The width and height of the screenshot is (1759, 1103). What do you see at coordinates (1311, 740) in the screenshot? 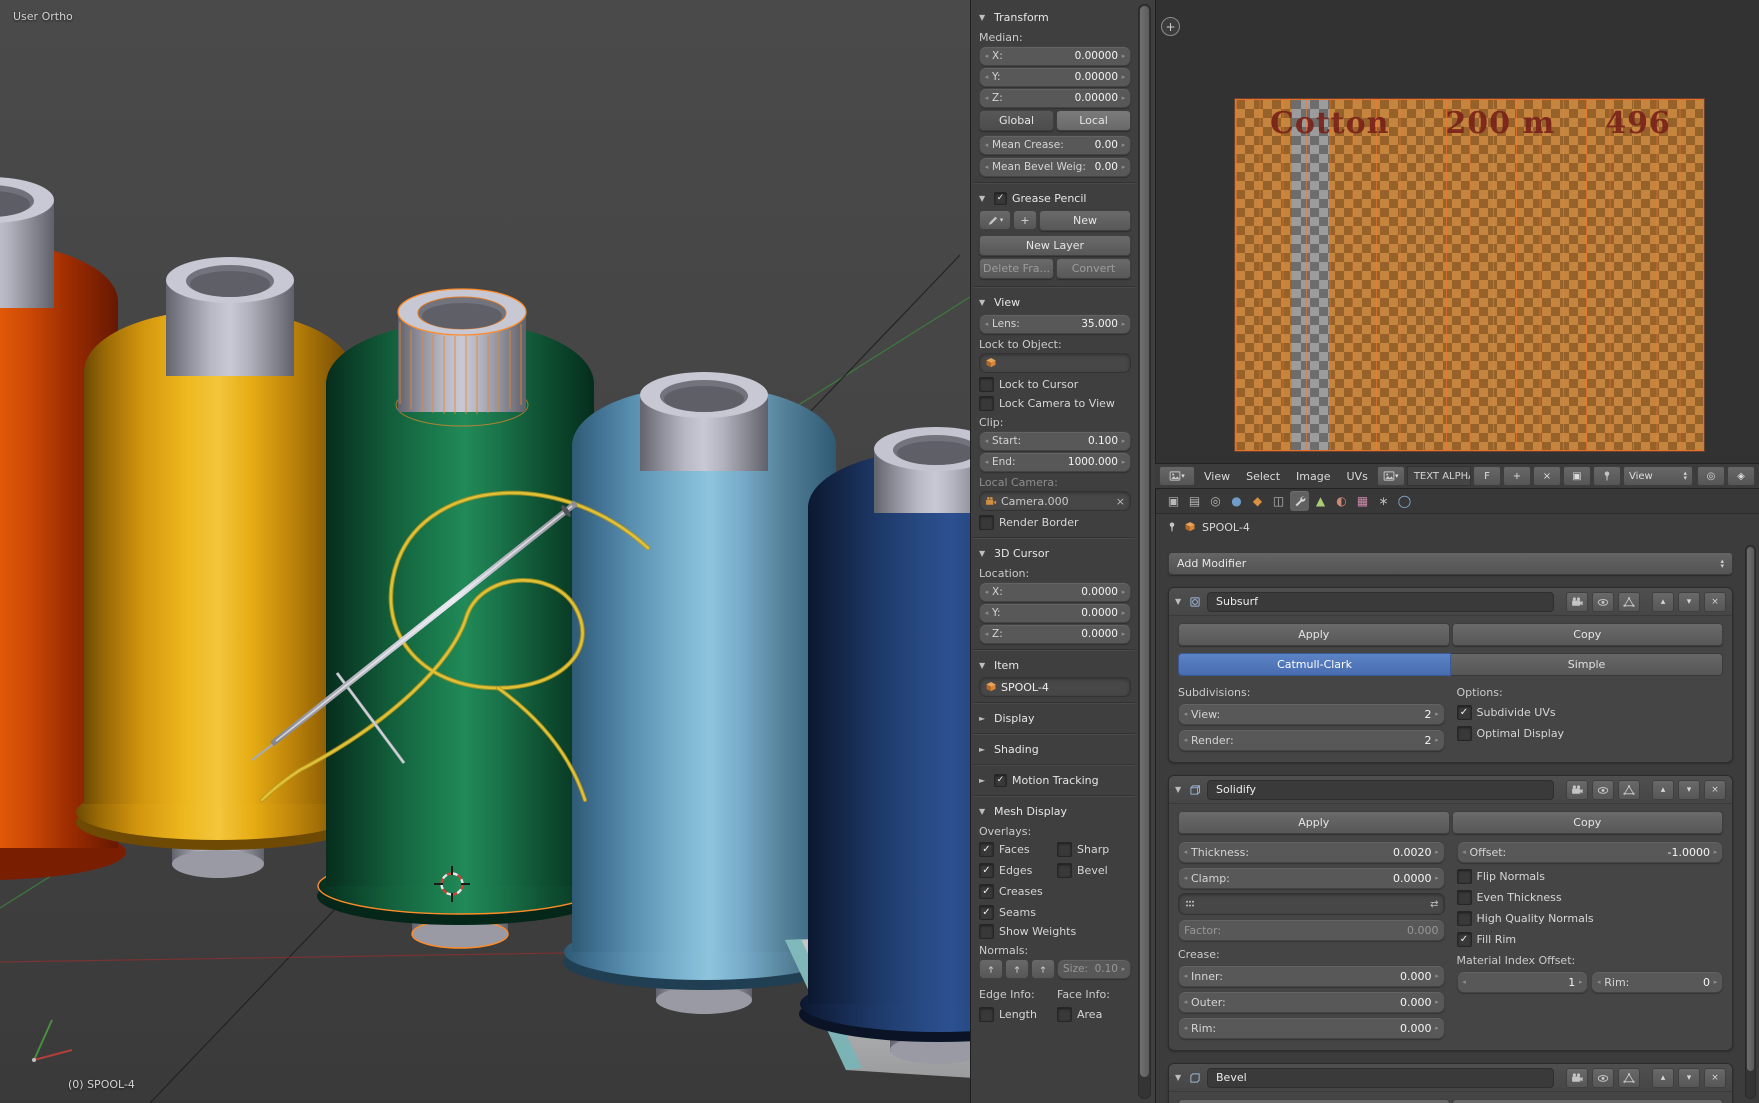
I see `render-subdivisions-field: ◂ Render: 2 ▸` at bounding box center [1311, 740].